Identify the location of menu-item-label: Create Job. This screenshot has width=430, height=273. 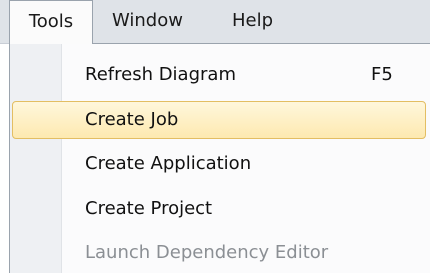
(132, 119).